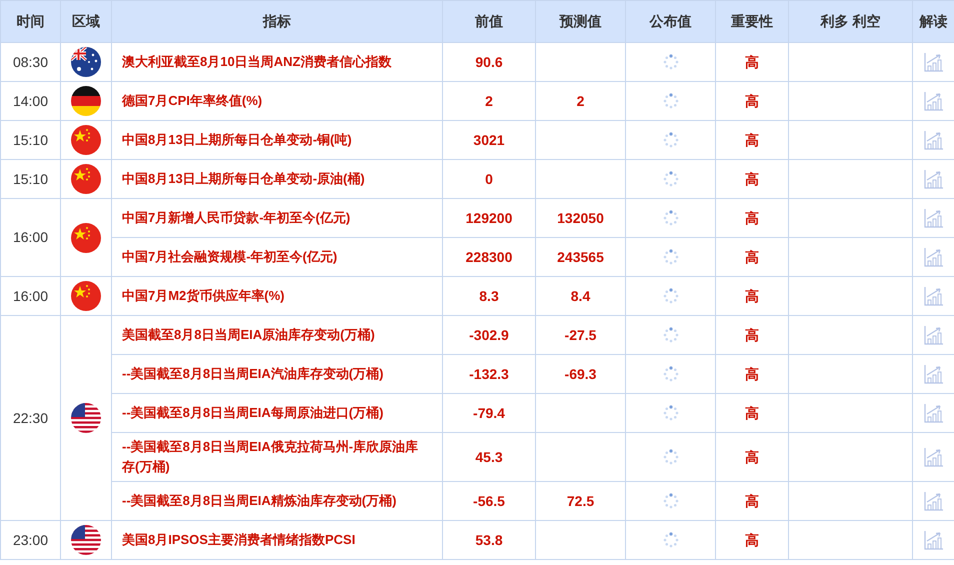 This screenshot has width=954, height=565. Describe the element at coordinates (489, 457) in the screenshot. I see `previous-cell: 45.3` at that location.